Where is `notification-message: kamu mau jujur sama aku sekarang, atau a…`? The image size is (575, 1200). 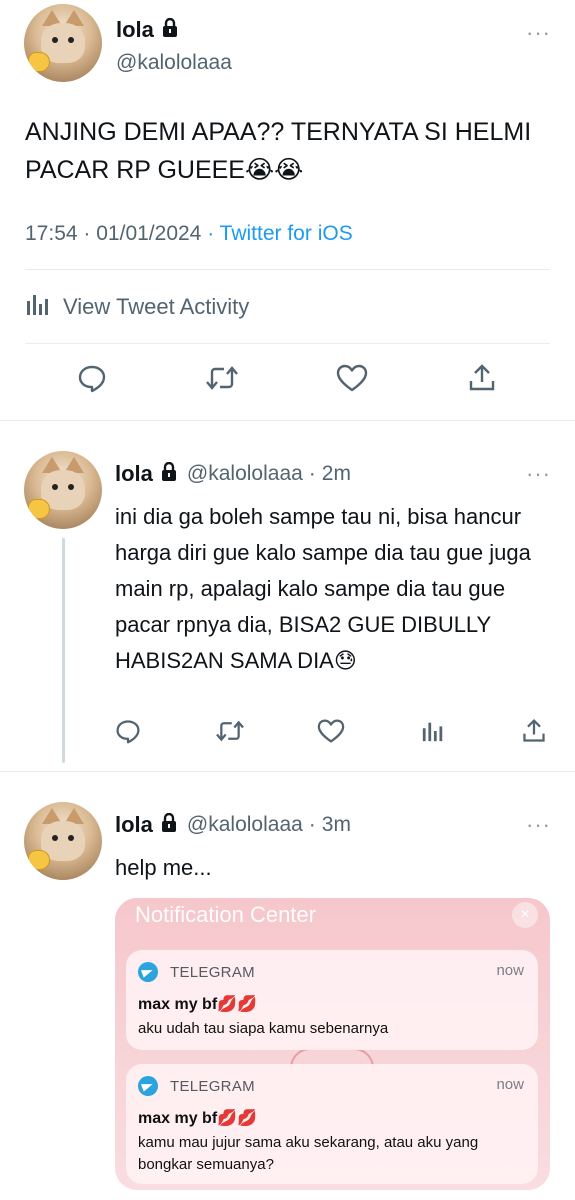
notification-message: kamu mau jujur sama aku sekarang, atau a… is located at coordinates (308, 1153).